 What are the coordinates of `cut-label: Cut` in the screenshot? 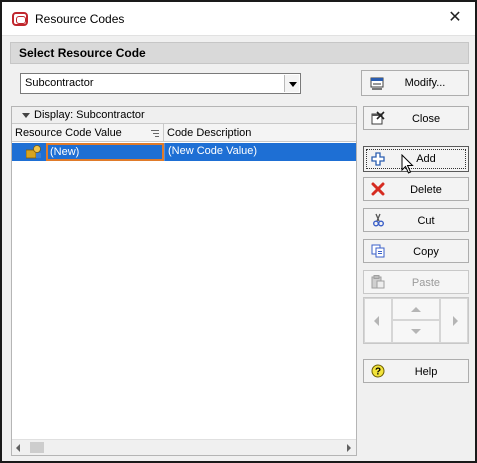 It's located at (426, 221).